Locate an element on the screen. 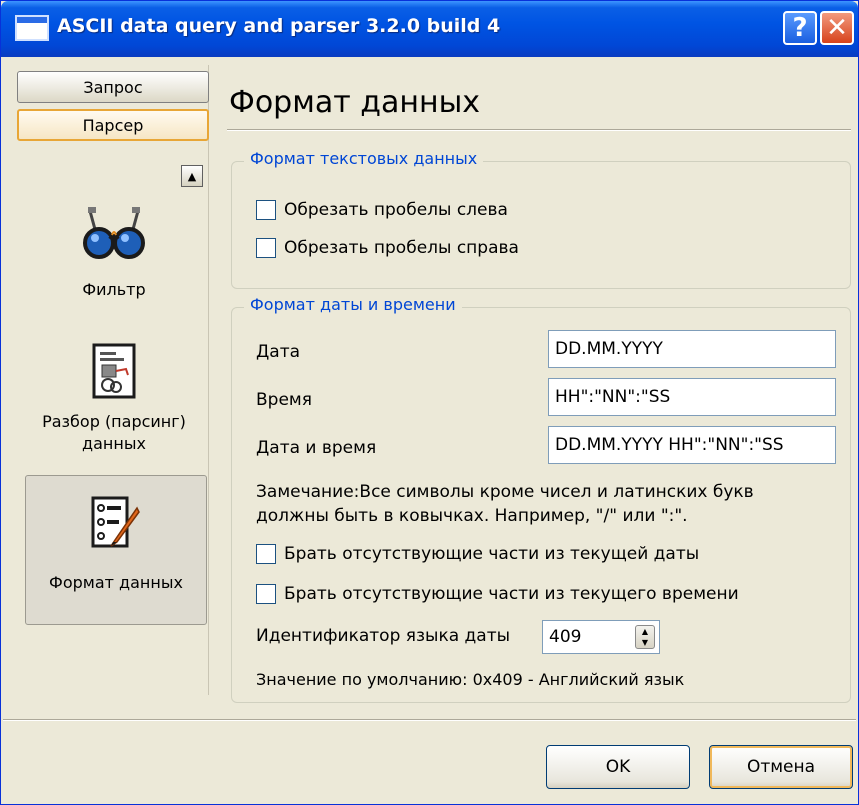 The width and height of the screenshot is (859, 805). lang-id-spin-buttons: ▲ ▼ is located at coordinates (645, 637).